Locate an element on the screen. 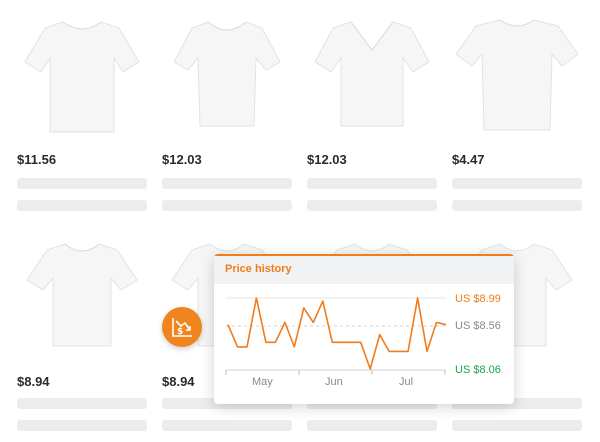 This screenshot has height=442, width=600. max-price-label: US $8.99 is located at coordinates (478, 299).